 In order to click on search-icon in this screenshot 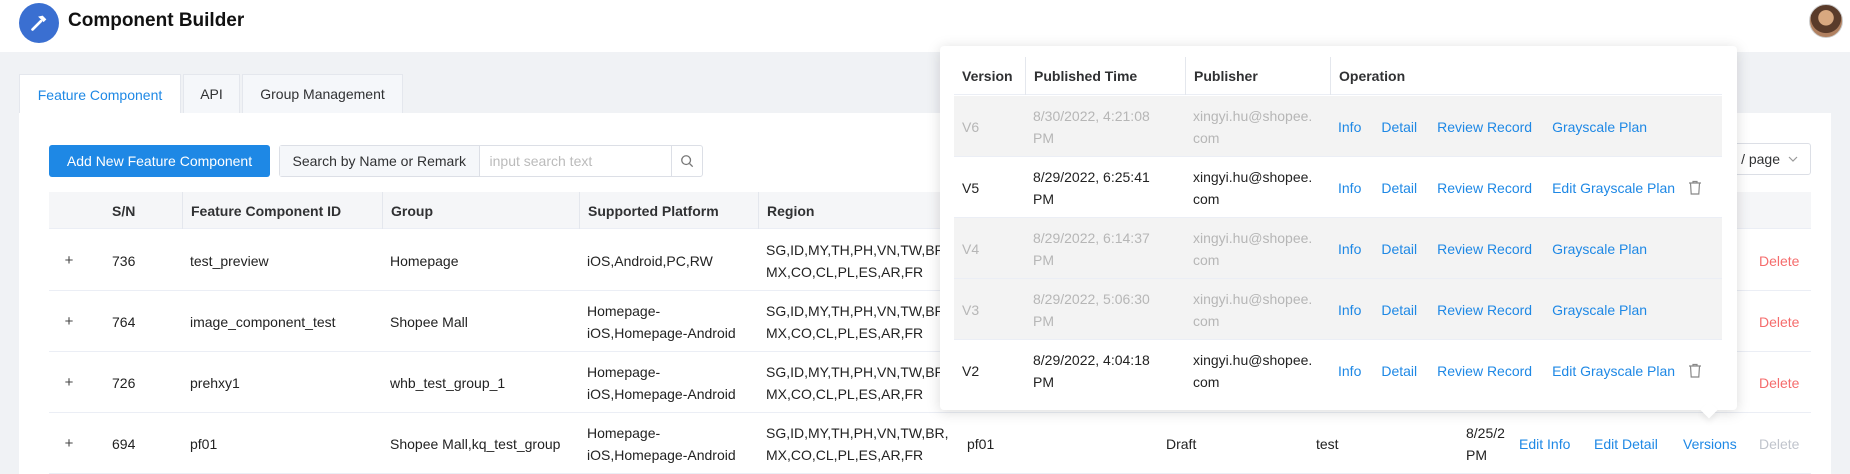, I will do `click(686, 161)`.